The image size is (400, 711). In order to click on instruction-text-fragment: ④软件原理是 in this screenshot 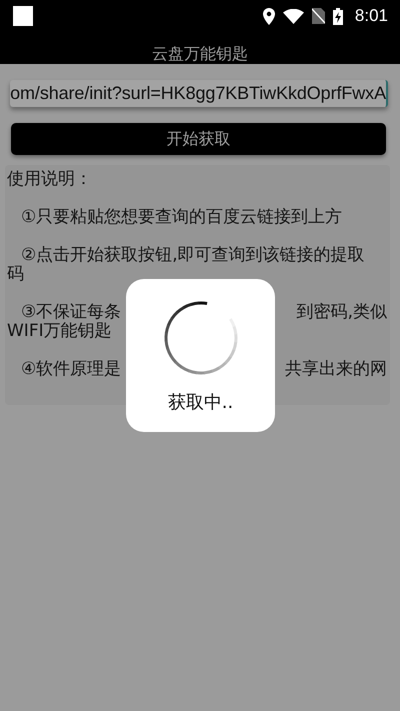, I will do `click(71, 369)`.